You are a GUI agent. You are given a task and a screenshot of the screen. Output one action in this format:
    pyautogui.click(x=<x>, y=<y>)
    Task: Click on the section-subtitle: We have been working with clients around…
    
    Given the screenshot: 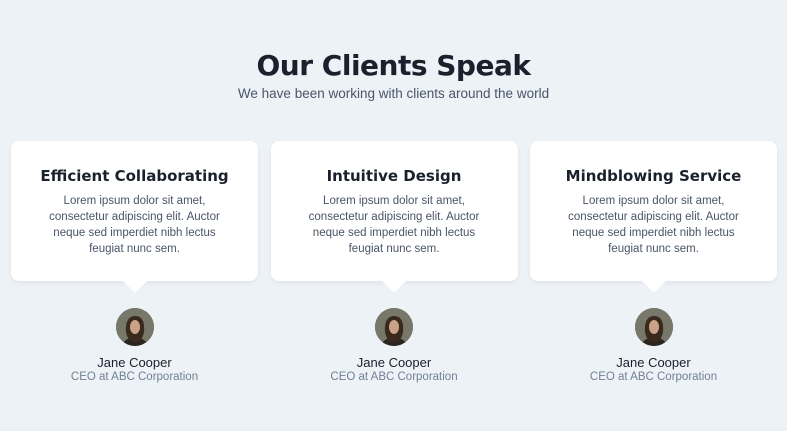 What is the action you would take?
    pyautogui.click(x=393, y=93)
    